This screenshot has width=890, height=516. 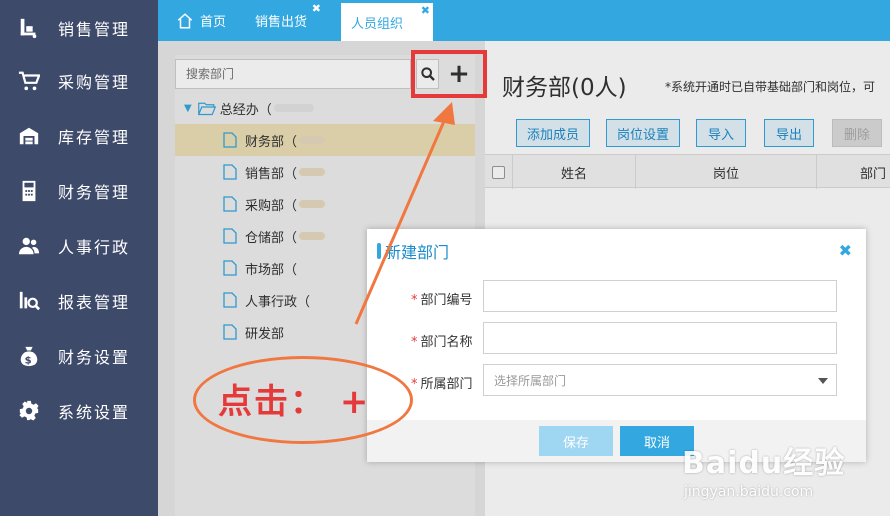 I want to click on form-row-parent: * 所属部门 选择所属部门, so click(x=616, y=381).